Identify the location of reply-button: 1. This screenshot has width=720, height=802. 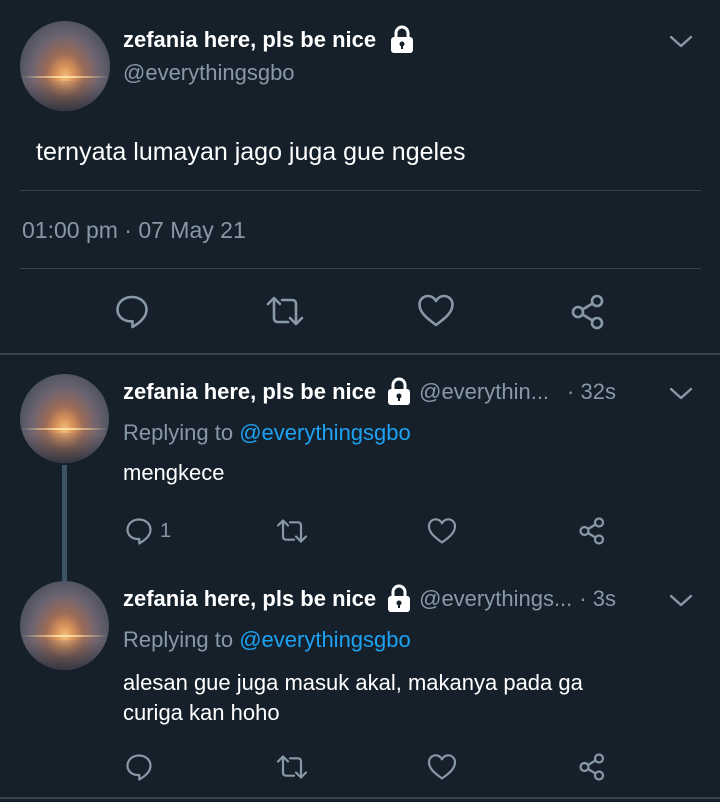
(147, 531).